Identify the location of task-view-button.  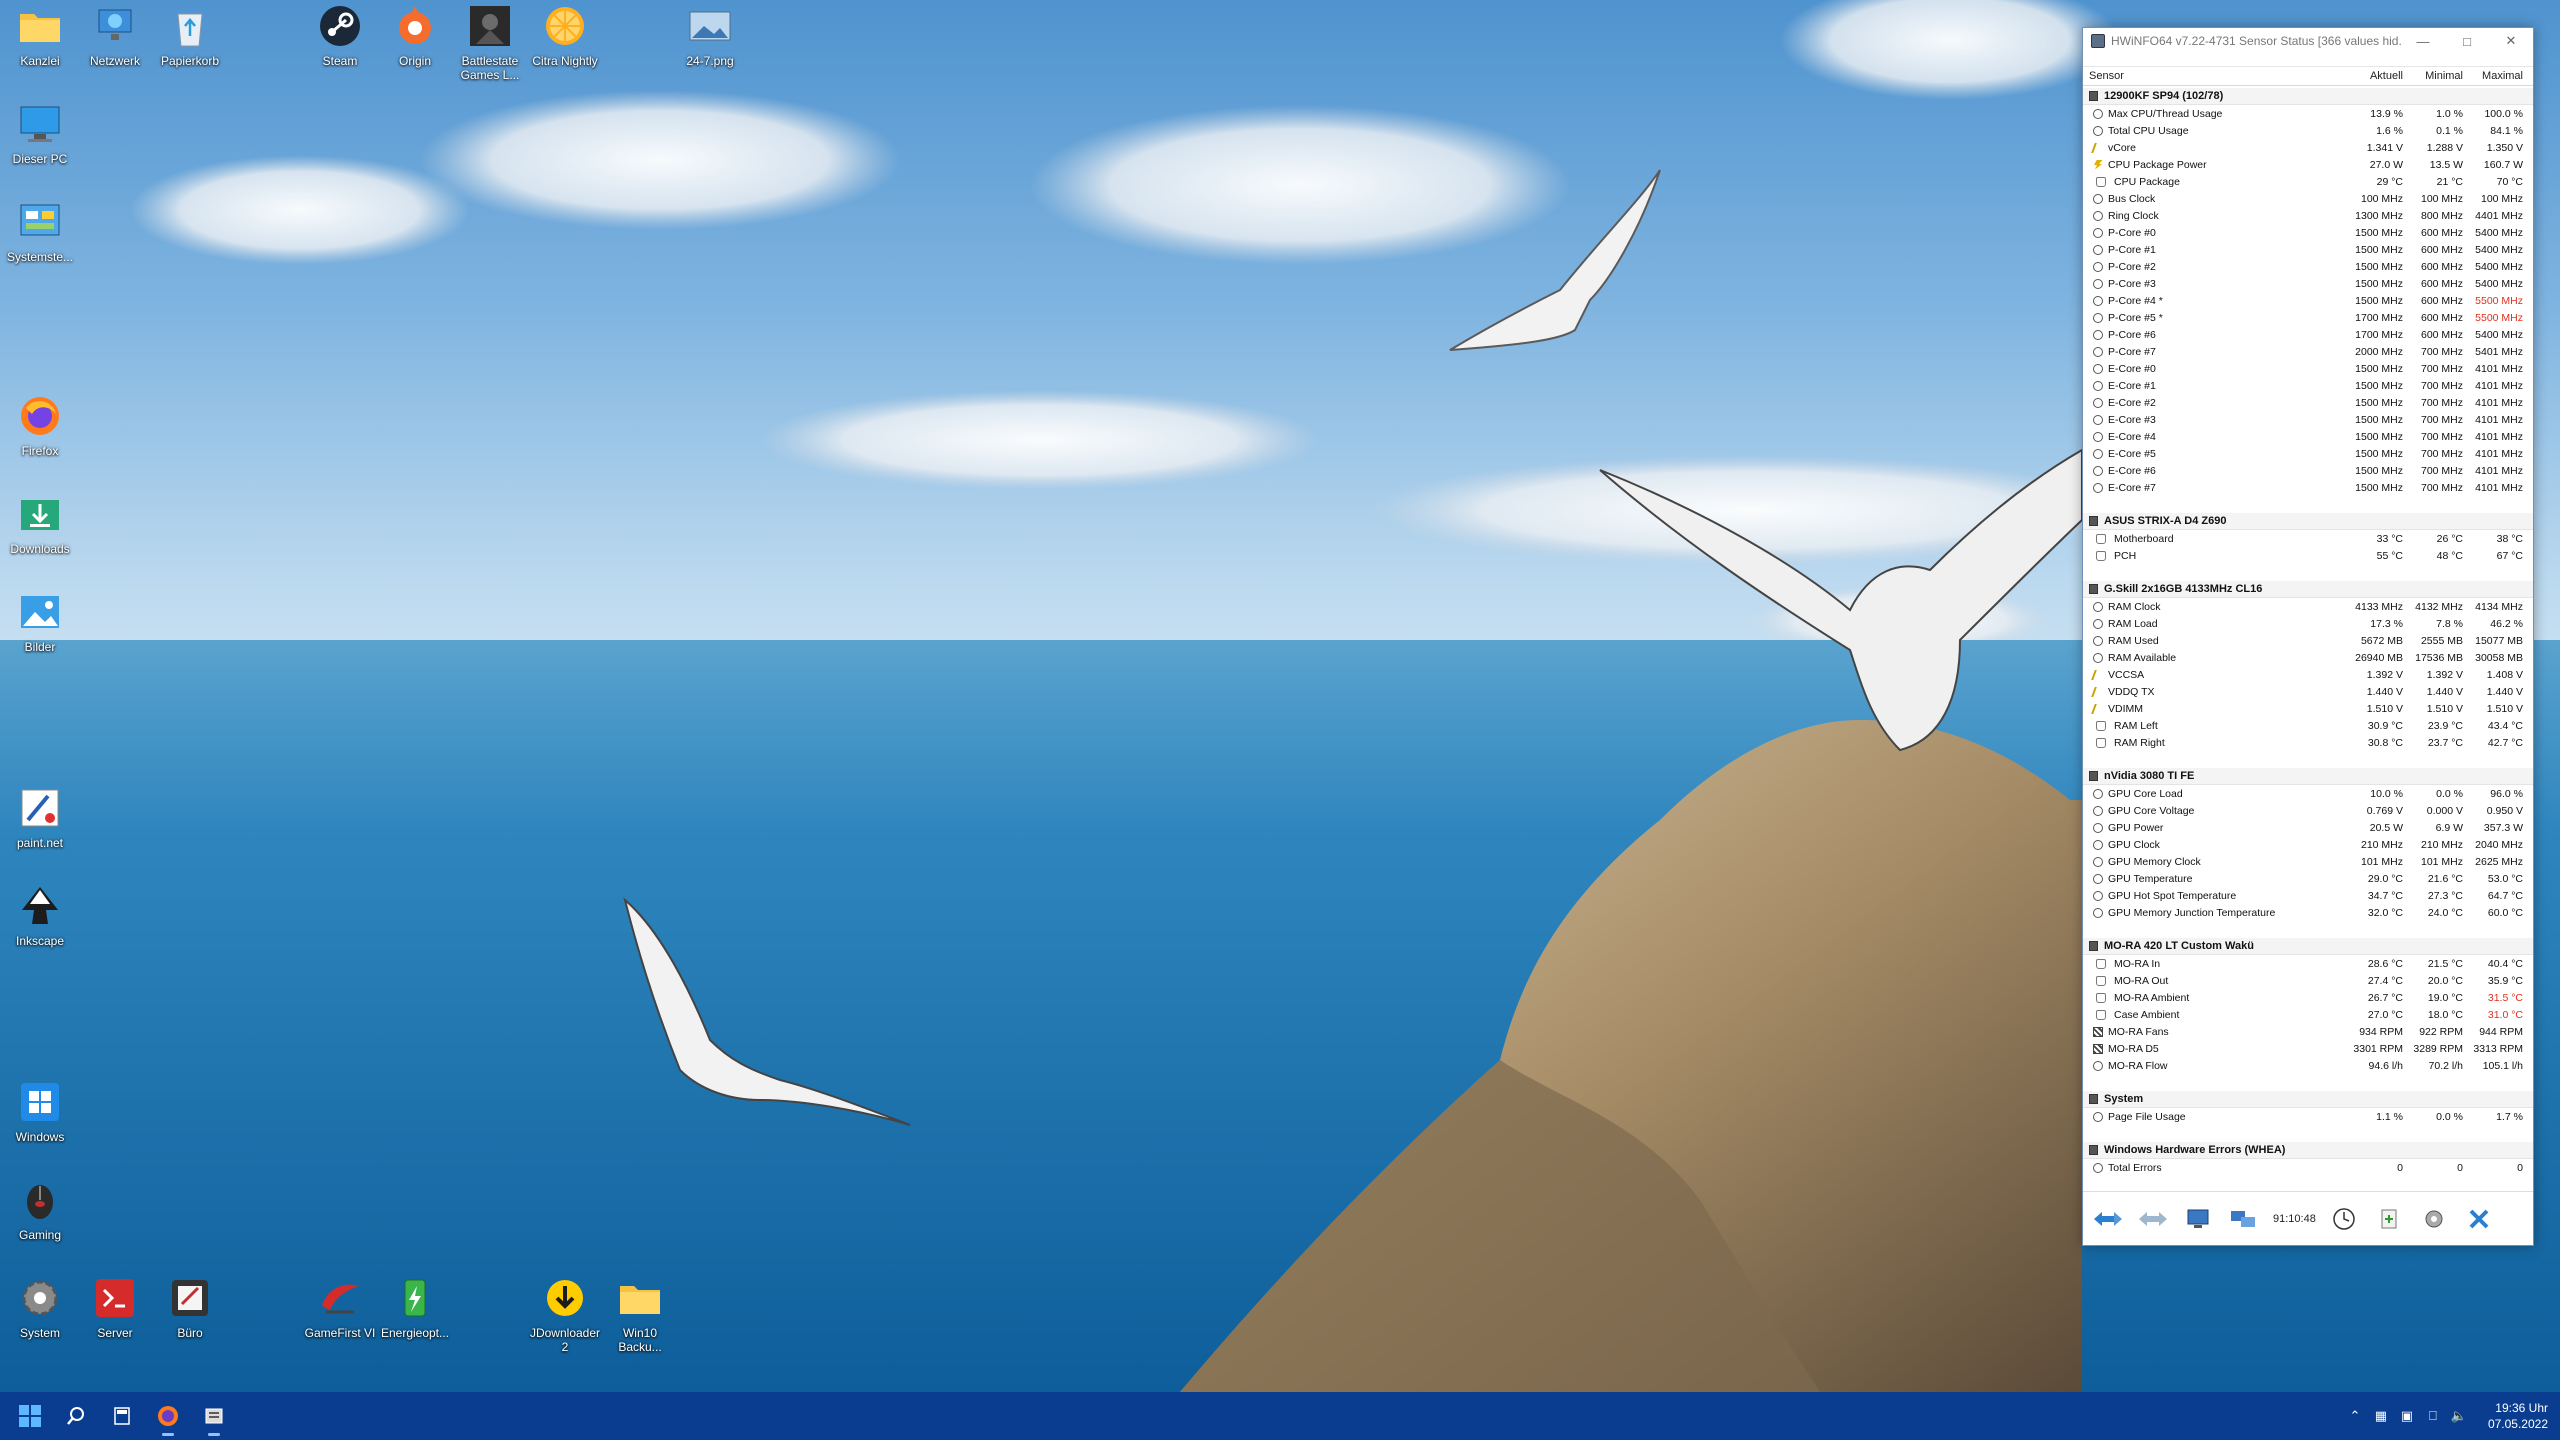
(122, 1416).